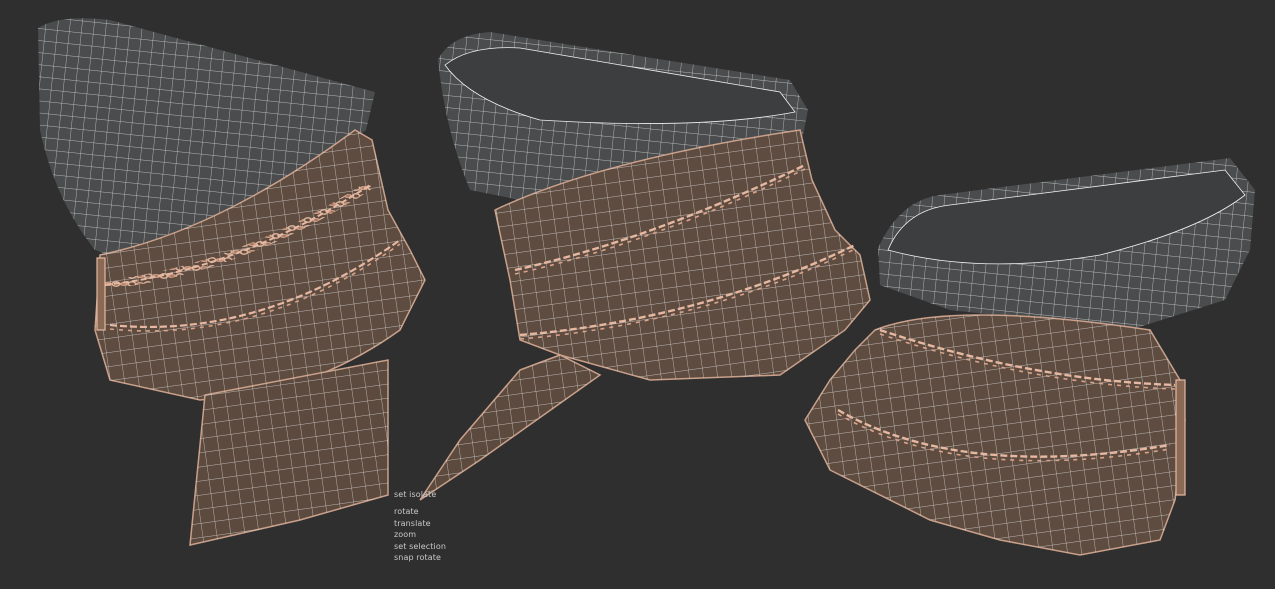  What do you see at coordinates (417, 558) in the screenshot?
I see `hint-snap-rotate: snap rotate` at bounding box center [417, 558].